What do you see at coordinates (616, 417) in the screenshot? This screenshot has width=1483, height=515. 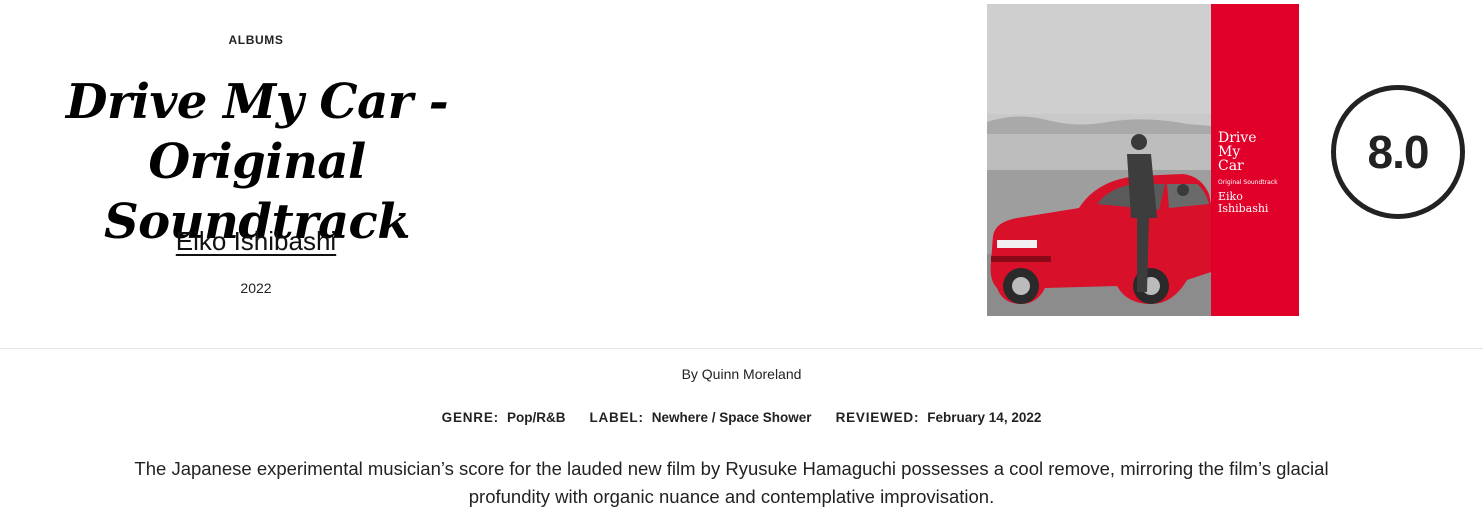 I see `label-label: LABEL:` at bounding box center [616, 417].